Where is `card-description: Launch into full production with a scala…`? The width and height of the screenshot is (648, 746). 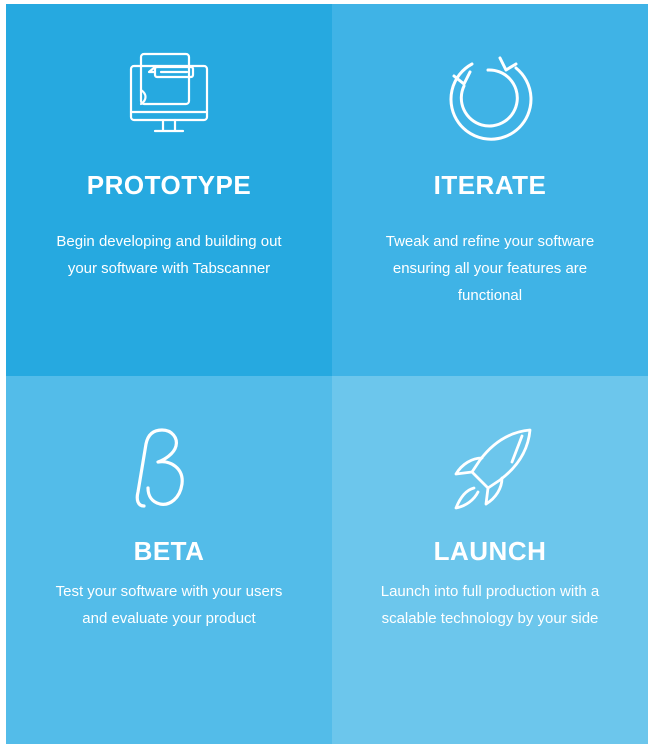 card-description: Launch into full production with a scala… is located at coordinates (490, 605).